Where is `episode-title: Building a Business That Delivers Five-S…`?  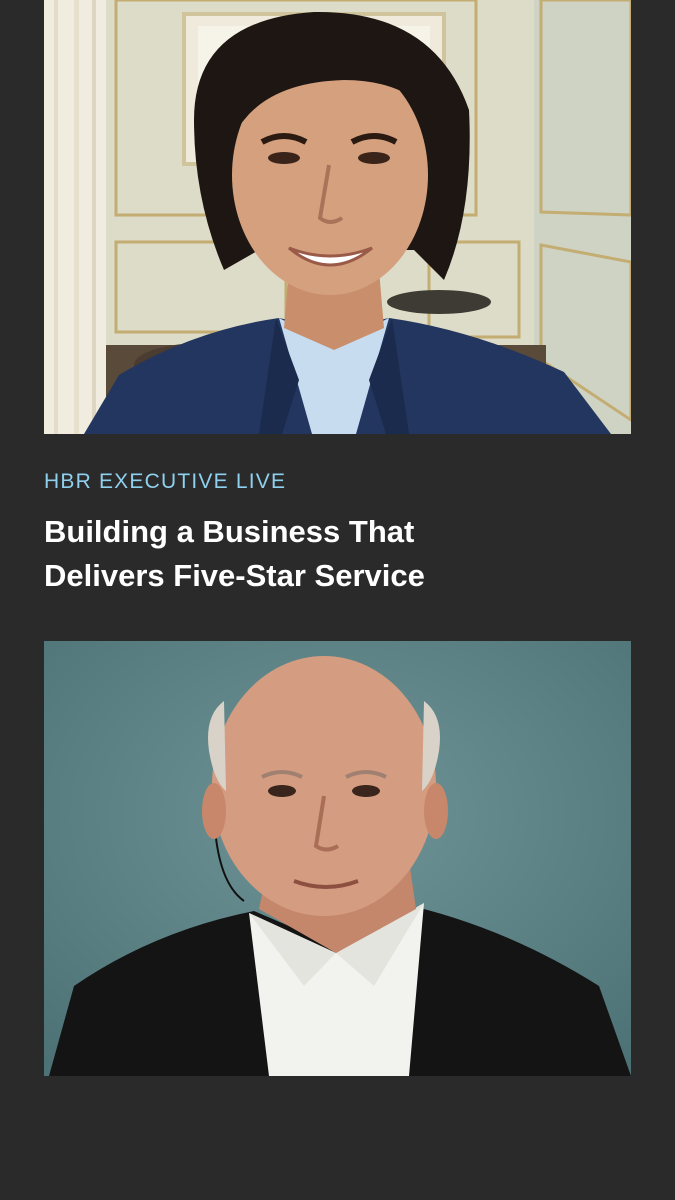
episode-title: Building a Business That Delivers Five-S… is located at coordinates (344, 554).